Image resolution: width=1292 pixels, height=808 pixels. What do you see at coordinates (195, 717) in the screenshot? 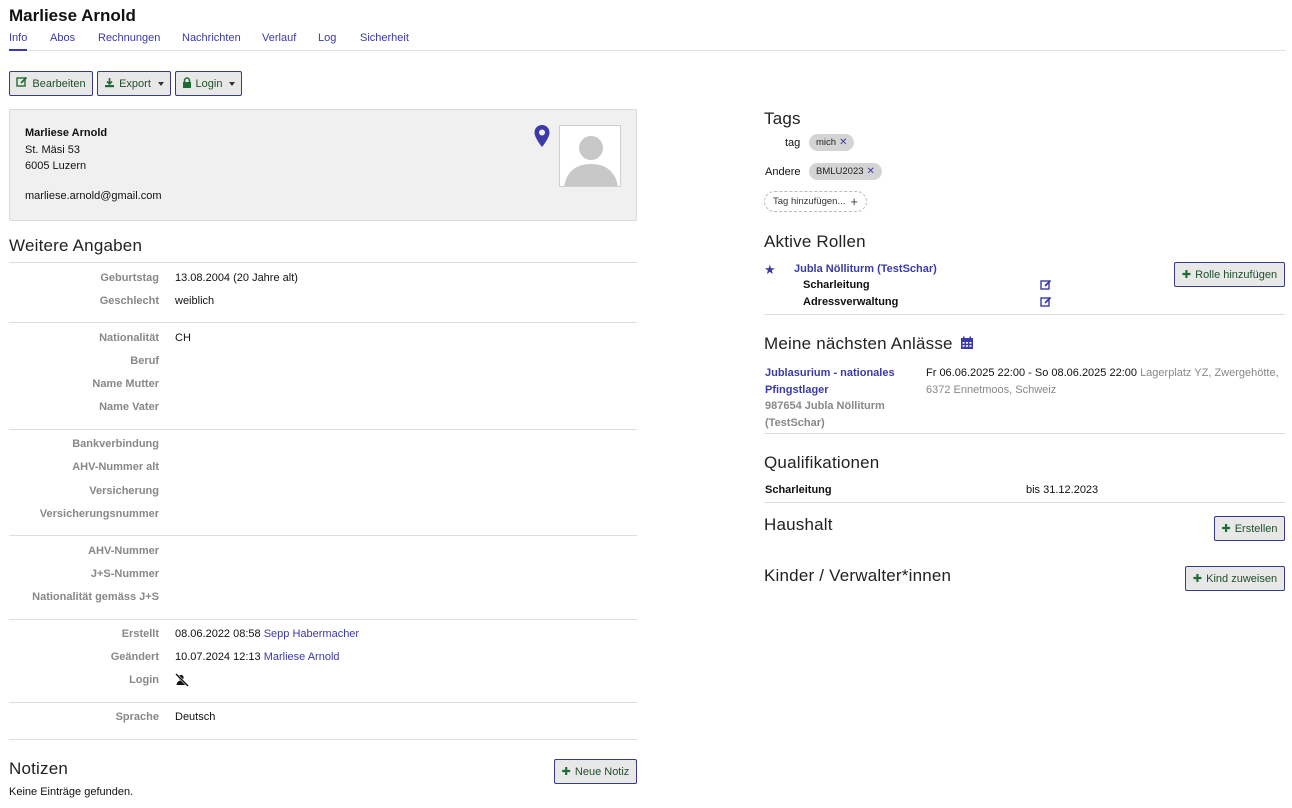
I see `language-value: Deutsch` at bounding box center [195, 717].